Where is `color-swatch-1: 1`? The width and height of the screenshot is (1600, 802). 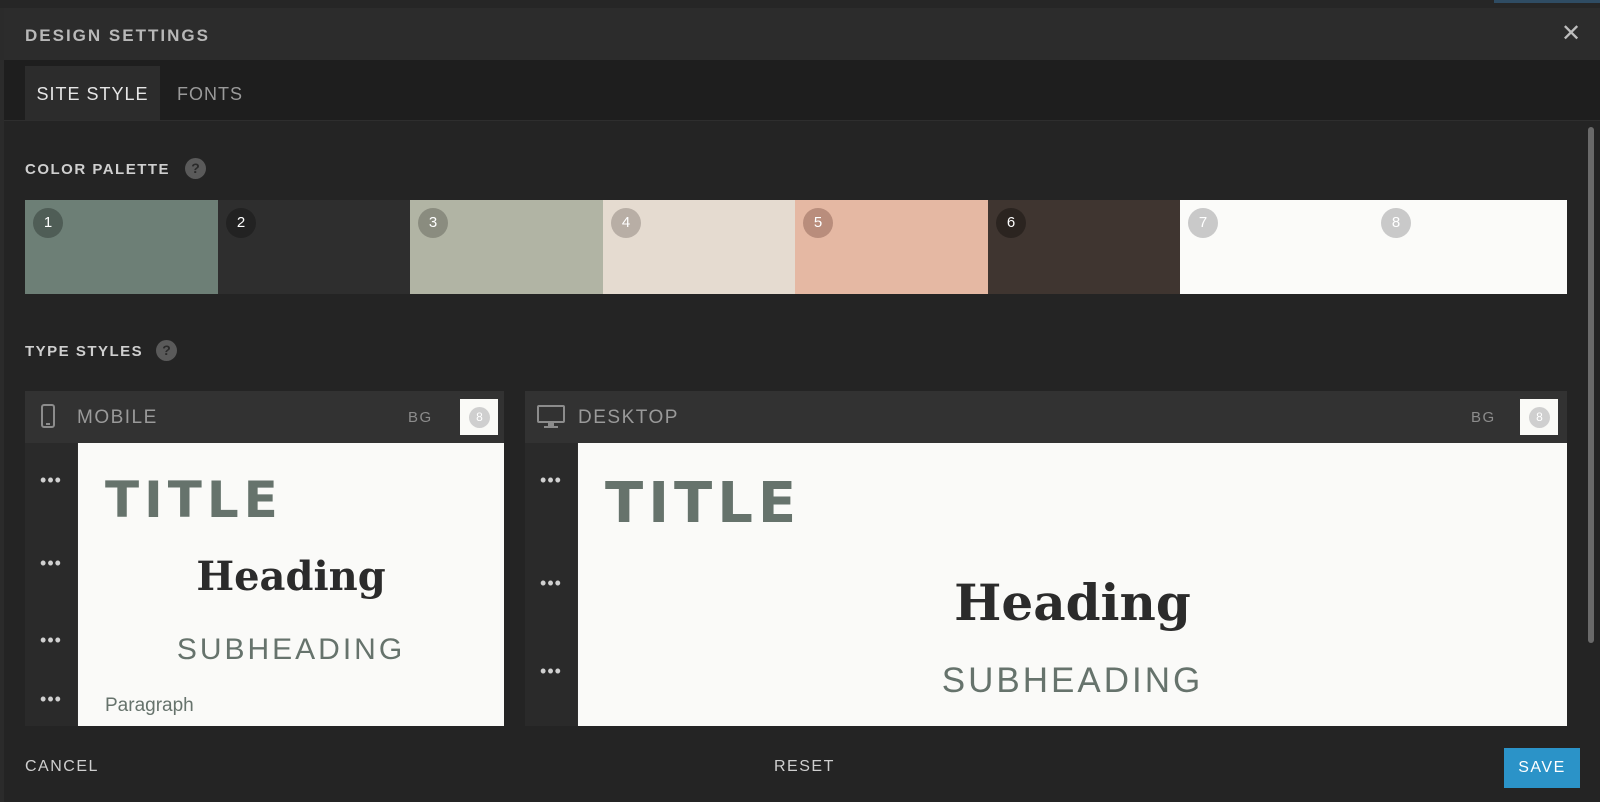 color-swatch-1: 1 is located at coordinates (121, 247).